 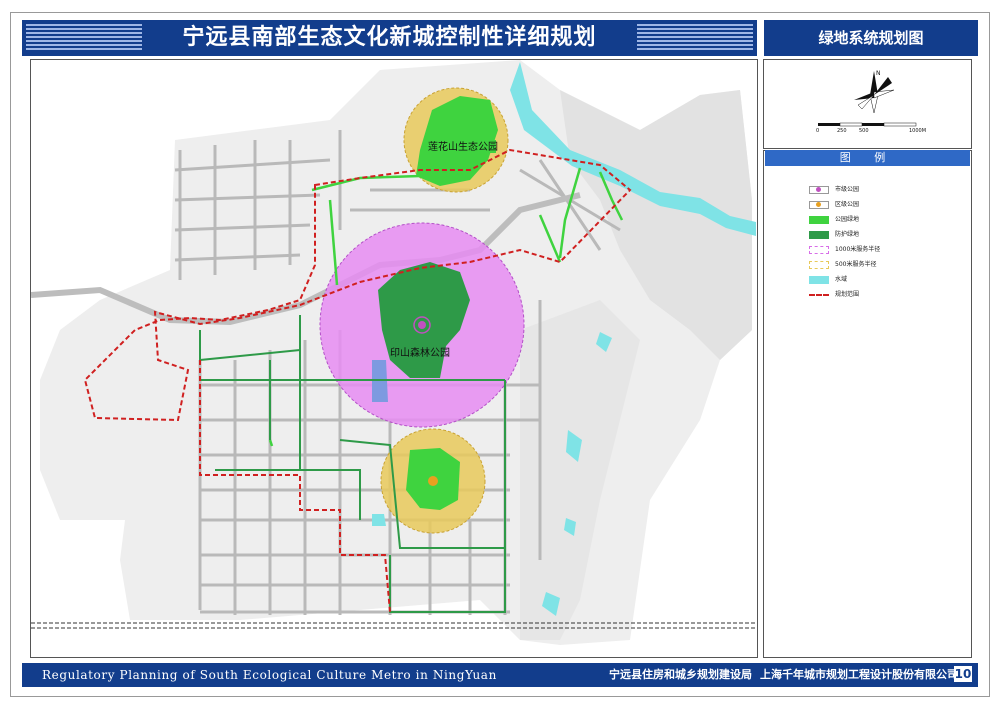 What do you see at coordinates (433, 481) in the screenshot?
I see `district-park-marker` at bounding box center [433, 481].